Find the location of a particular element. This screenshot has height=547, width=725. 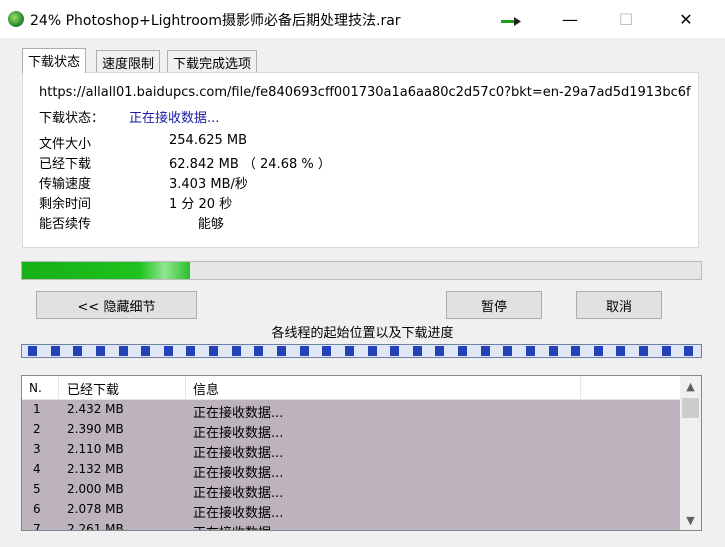

thread-progress-bar is located at coordinates (361, 351).